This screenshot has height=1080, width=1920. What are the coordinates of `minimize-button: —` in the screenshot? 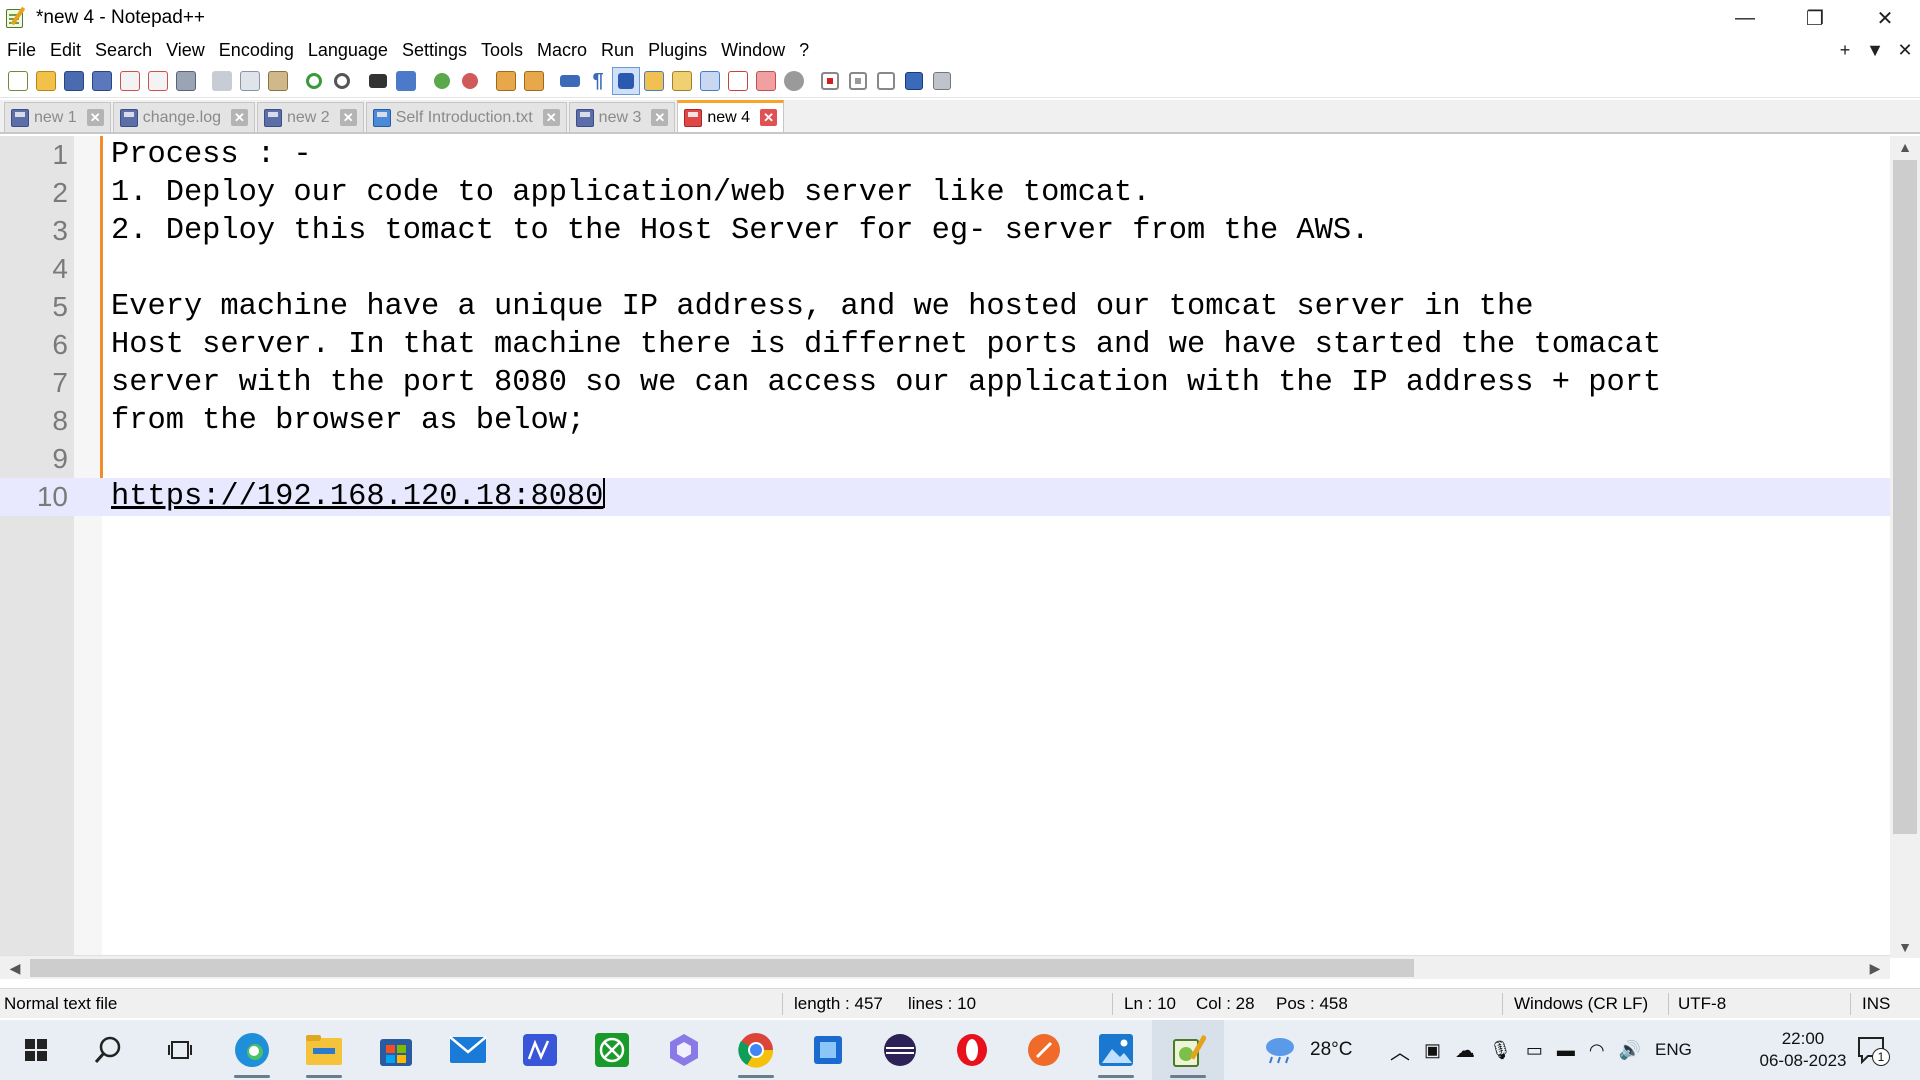 It's located at (1745, 18).